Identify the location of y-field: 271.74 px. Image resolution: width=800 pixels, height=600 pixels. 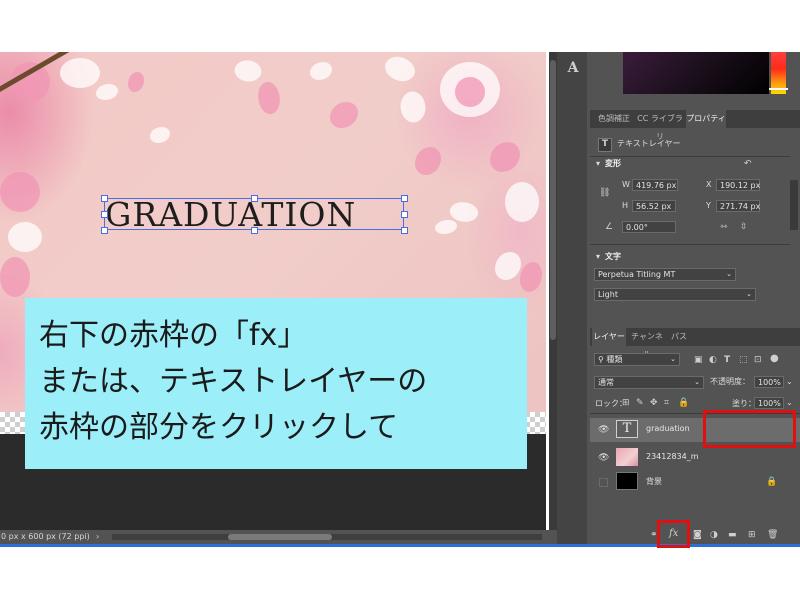
(738, 206).